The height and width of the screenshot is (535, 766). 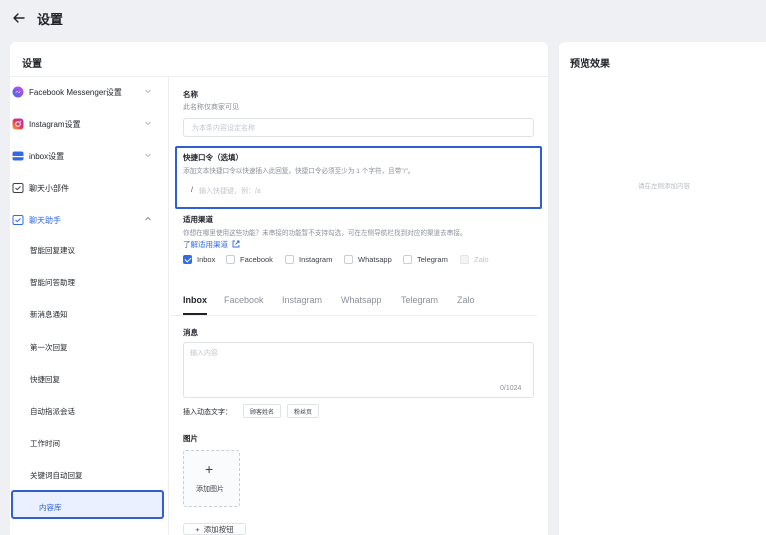 I want to click on card-title: 设置, so click(x=32, y=64).